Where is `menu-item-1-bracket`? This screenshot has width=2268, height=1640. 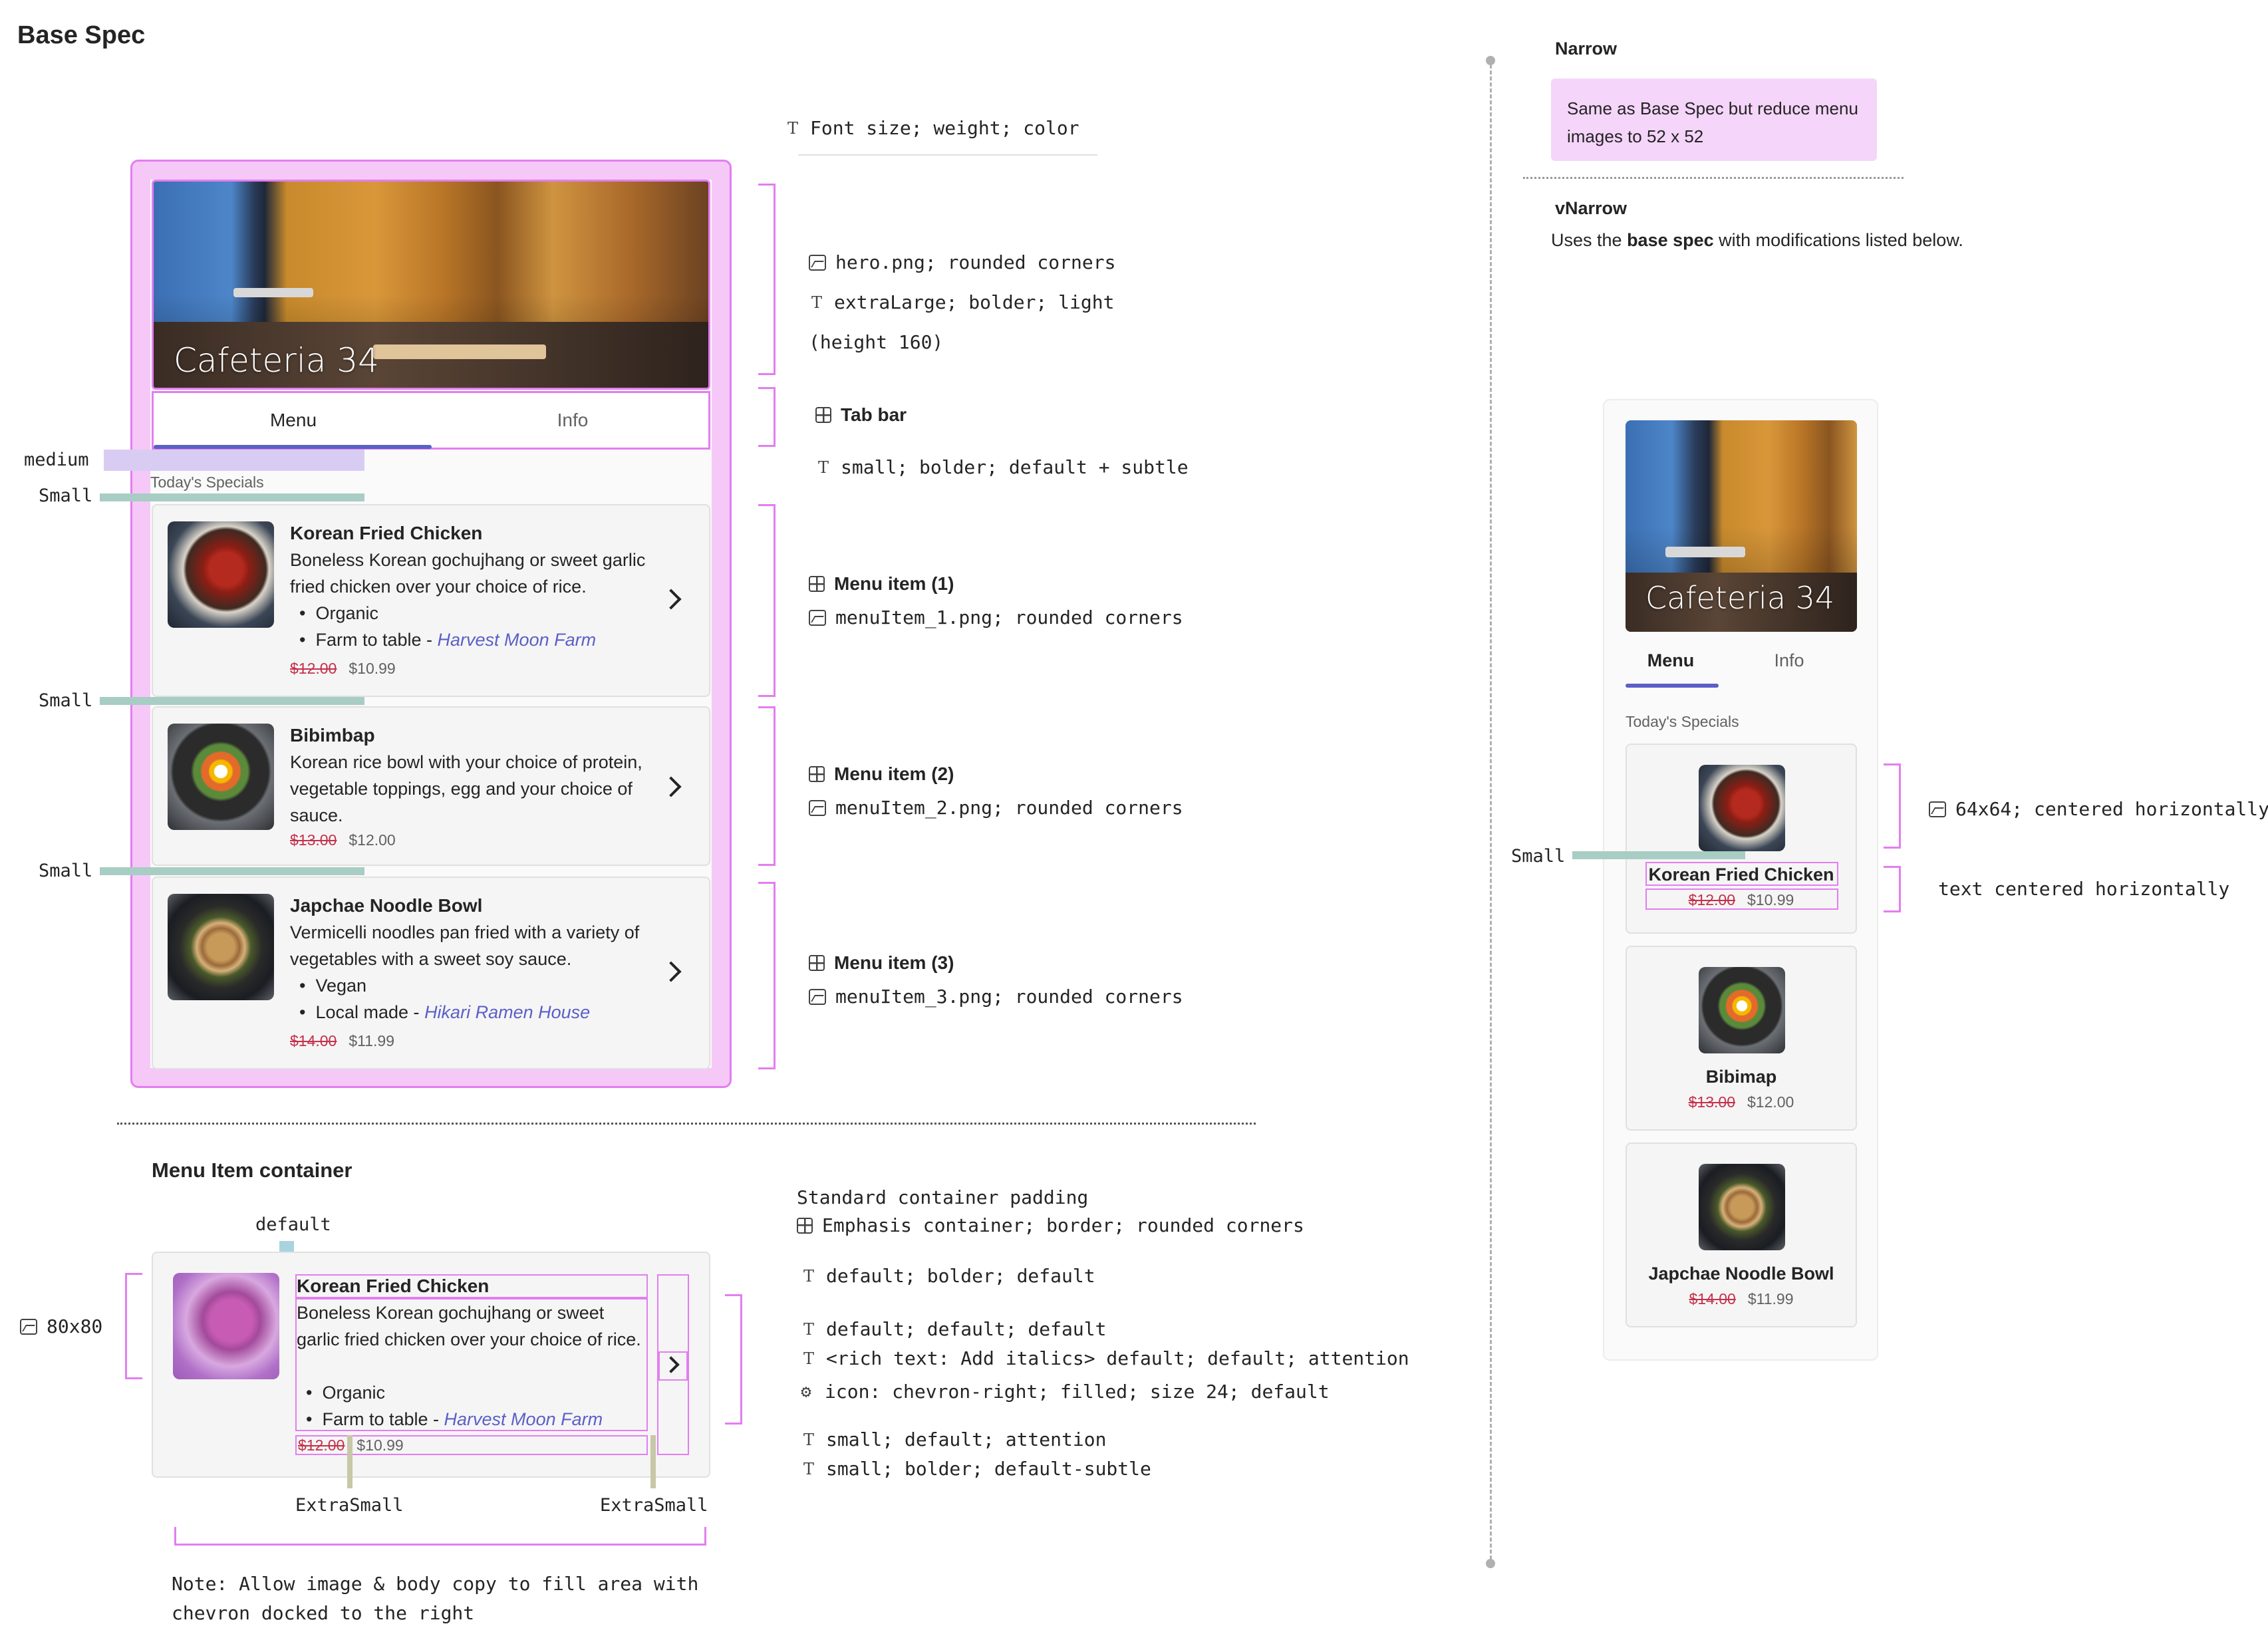
menu-item-1-bracket is located at coordinates (767, 600).